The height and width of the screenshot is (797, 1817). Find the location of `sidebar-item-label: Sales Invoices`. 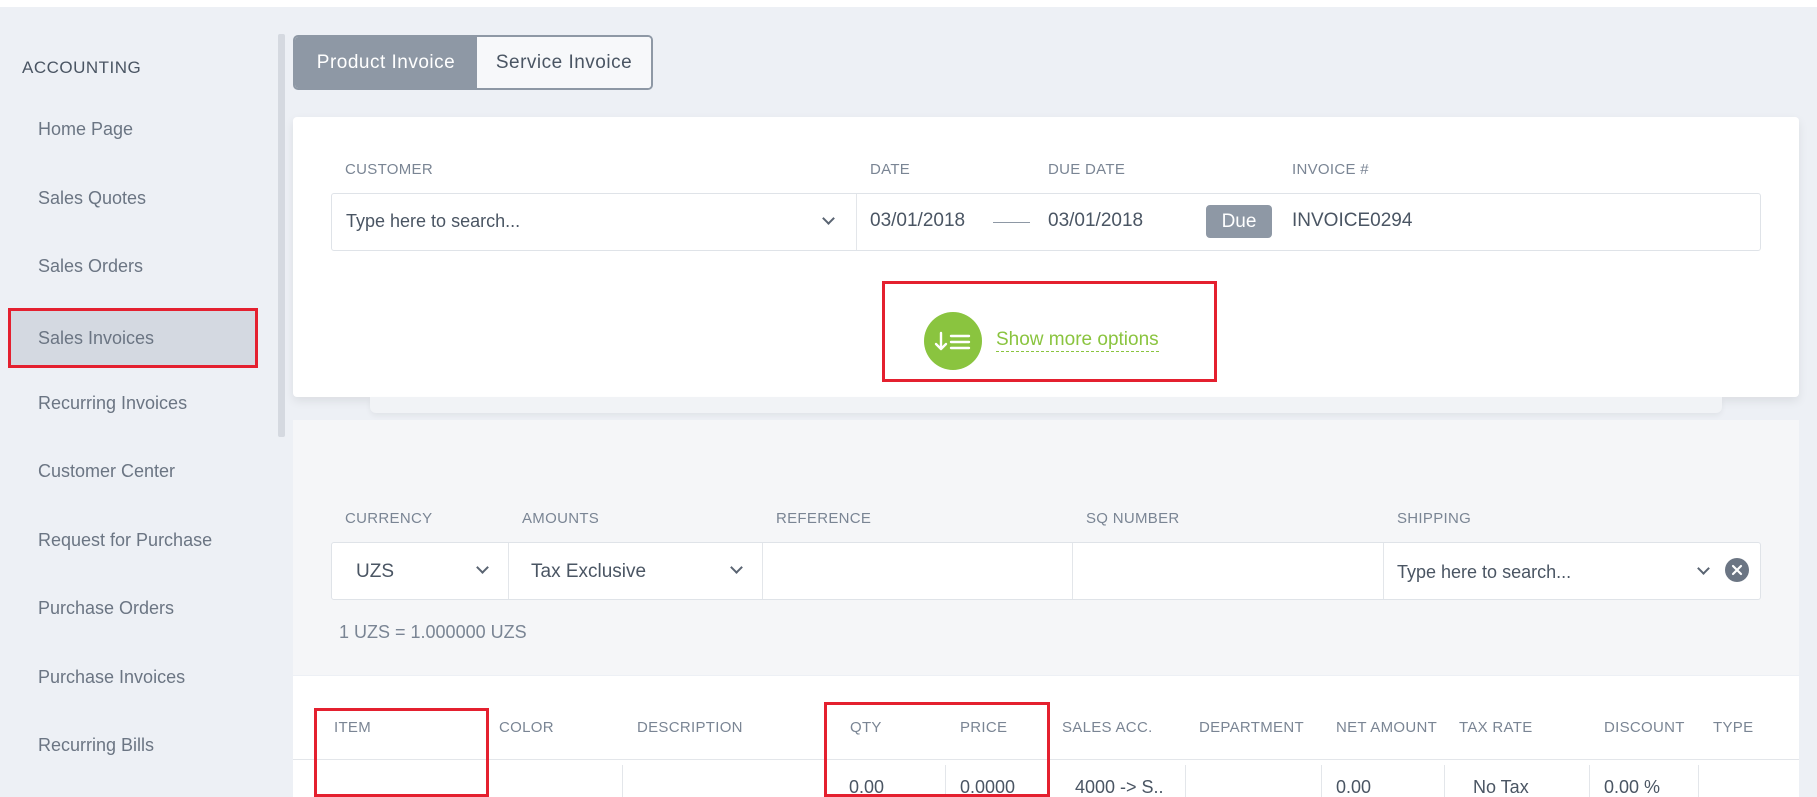

sidebar-item-label: Sales Invoices is located at coordinates (96, 338).